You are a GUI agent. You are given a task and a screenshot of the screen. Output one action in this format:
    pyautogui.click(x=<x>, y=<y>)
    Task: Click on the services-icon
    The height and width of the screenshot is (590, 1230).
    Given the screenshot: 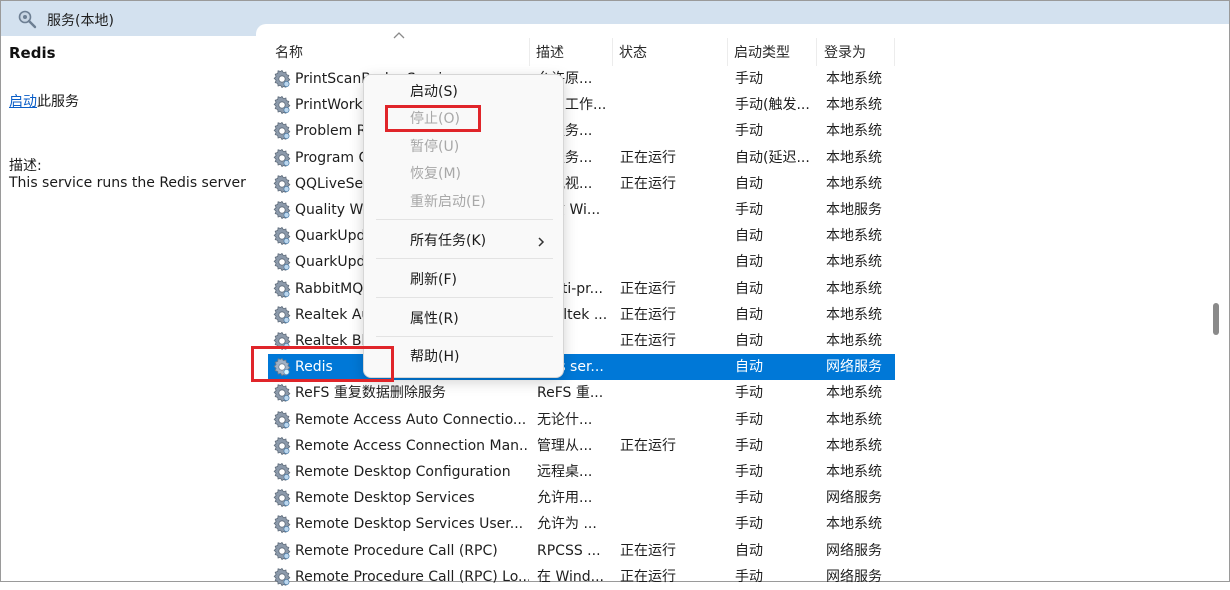 What is the action you would take?
    pyautogui.click(x=27, y=19)
    